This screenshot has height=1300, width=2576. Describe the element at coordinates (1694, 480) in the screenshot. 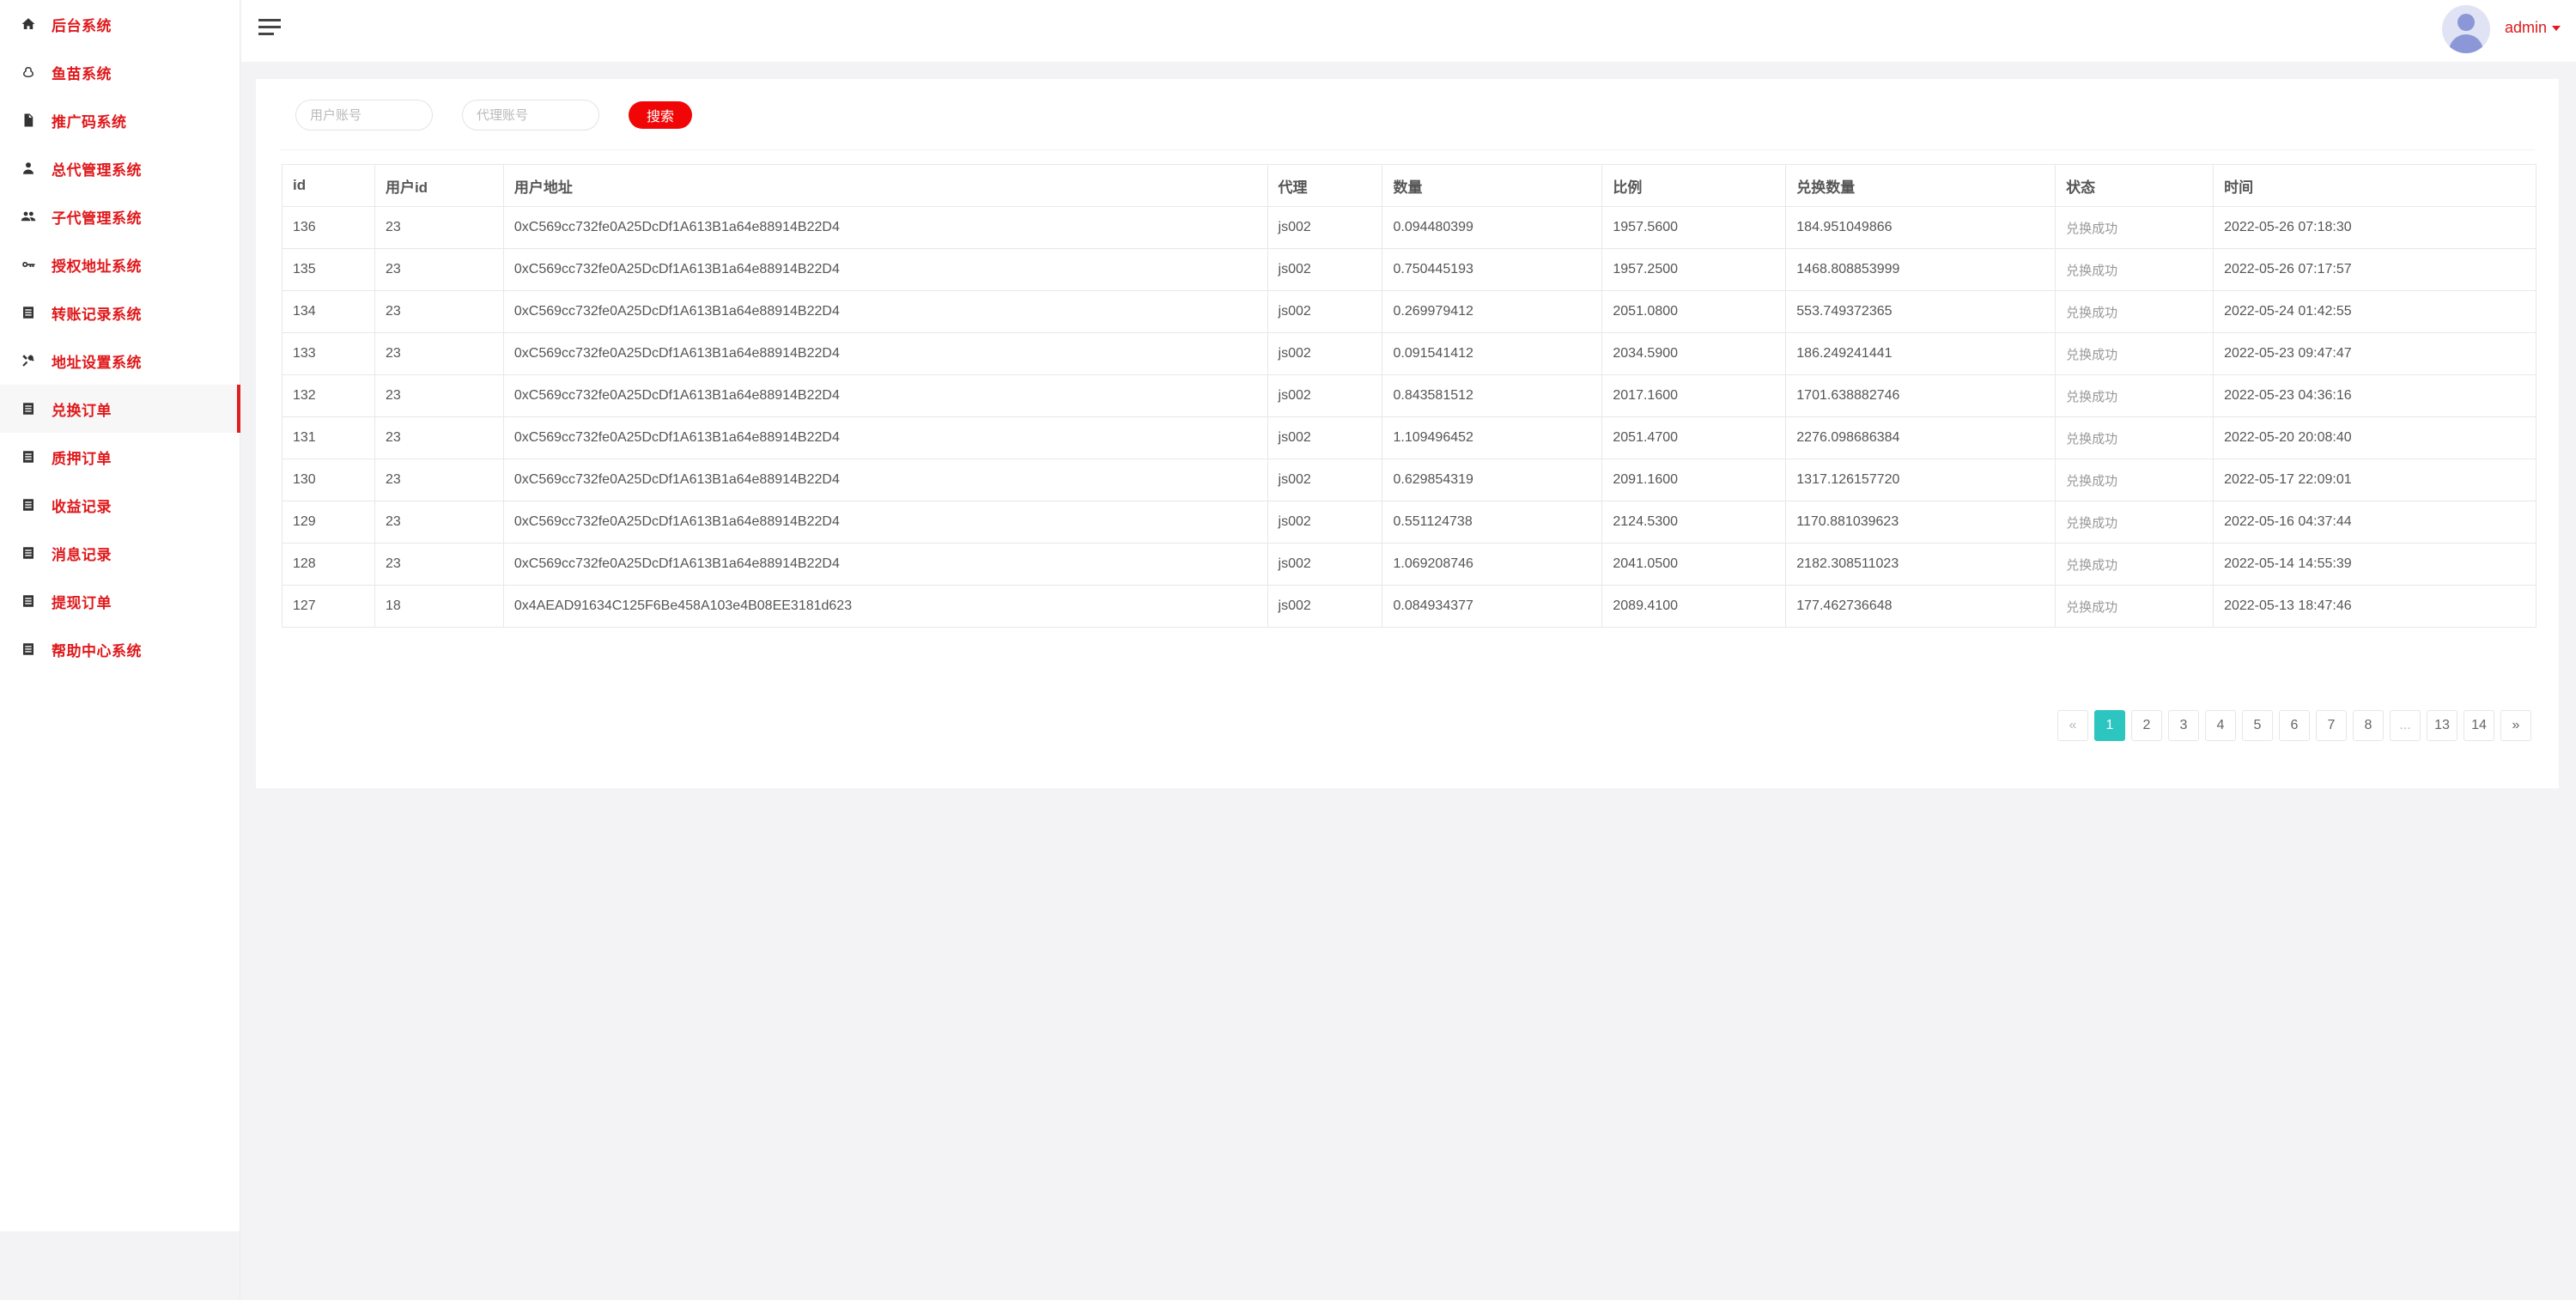

I see `table-cell: 2091.1600` at that location.